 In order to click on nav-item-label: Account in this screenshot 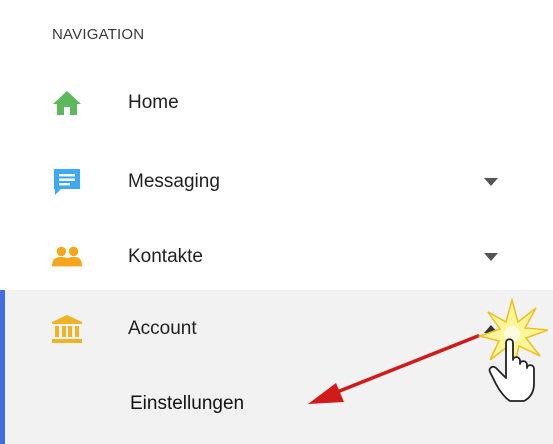, I will do `click(162, 328)`.